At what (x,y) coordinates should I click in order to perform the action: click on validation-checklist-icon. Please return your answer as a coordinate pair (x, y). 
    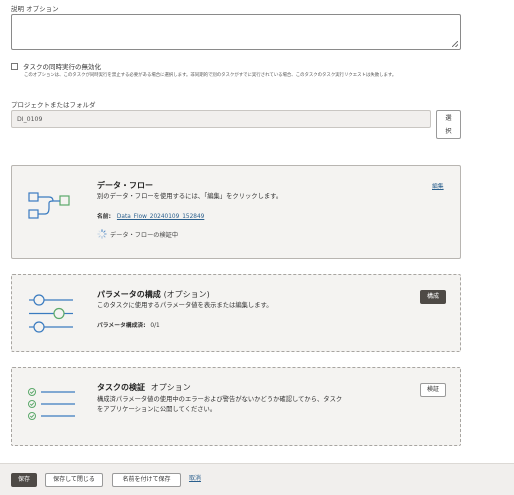
    Looking at the image, I should click on (51, 404).